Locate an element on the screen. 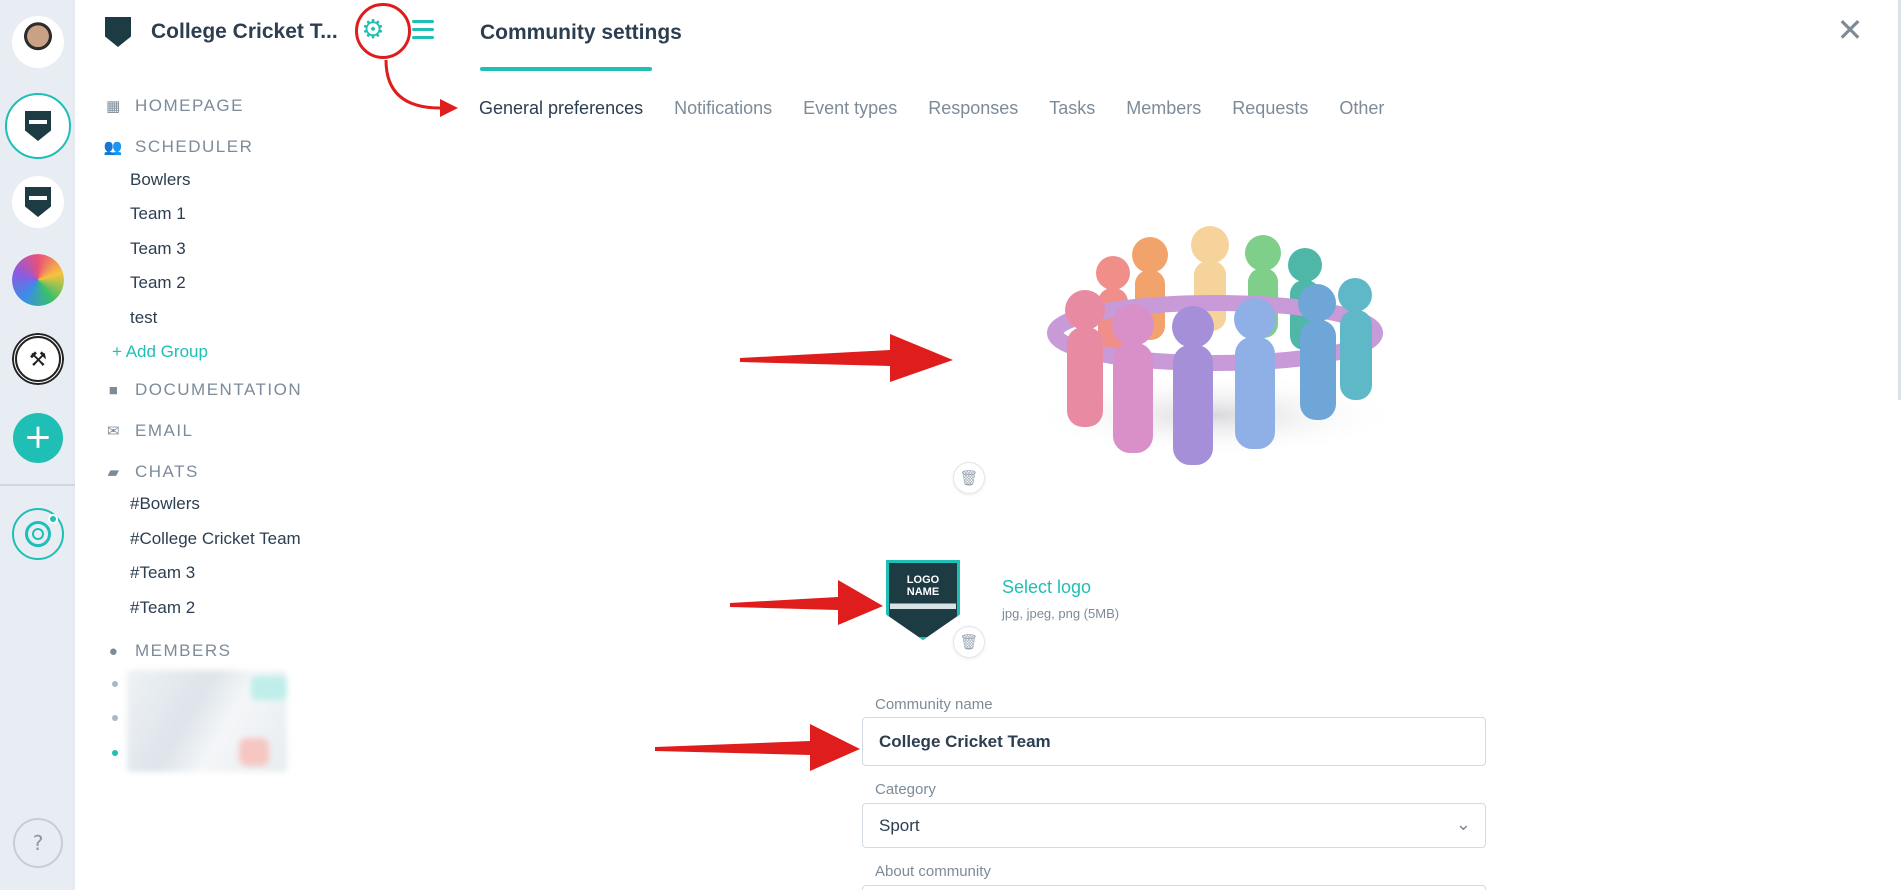 The image size is (1901, 890). nav-documentation-label: DOCUMENTATION is located at coordinates (219, 389).